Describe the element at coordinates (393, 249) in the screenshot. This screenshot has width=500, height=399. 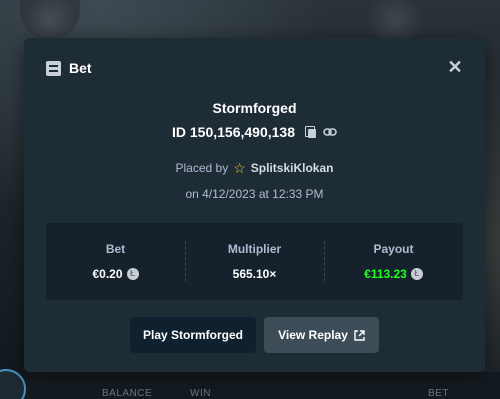
I see `payout-label: Payout` at that location.